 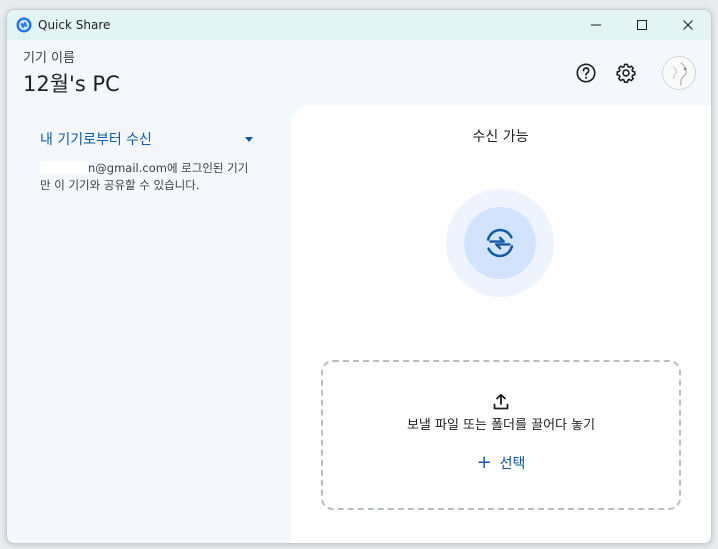 I want to click on redacted-email, so click(x=64, y=167).